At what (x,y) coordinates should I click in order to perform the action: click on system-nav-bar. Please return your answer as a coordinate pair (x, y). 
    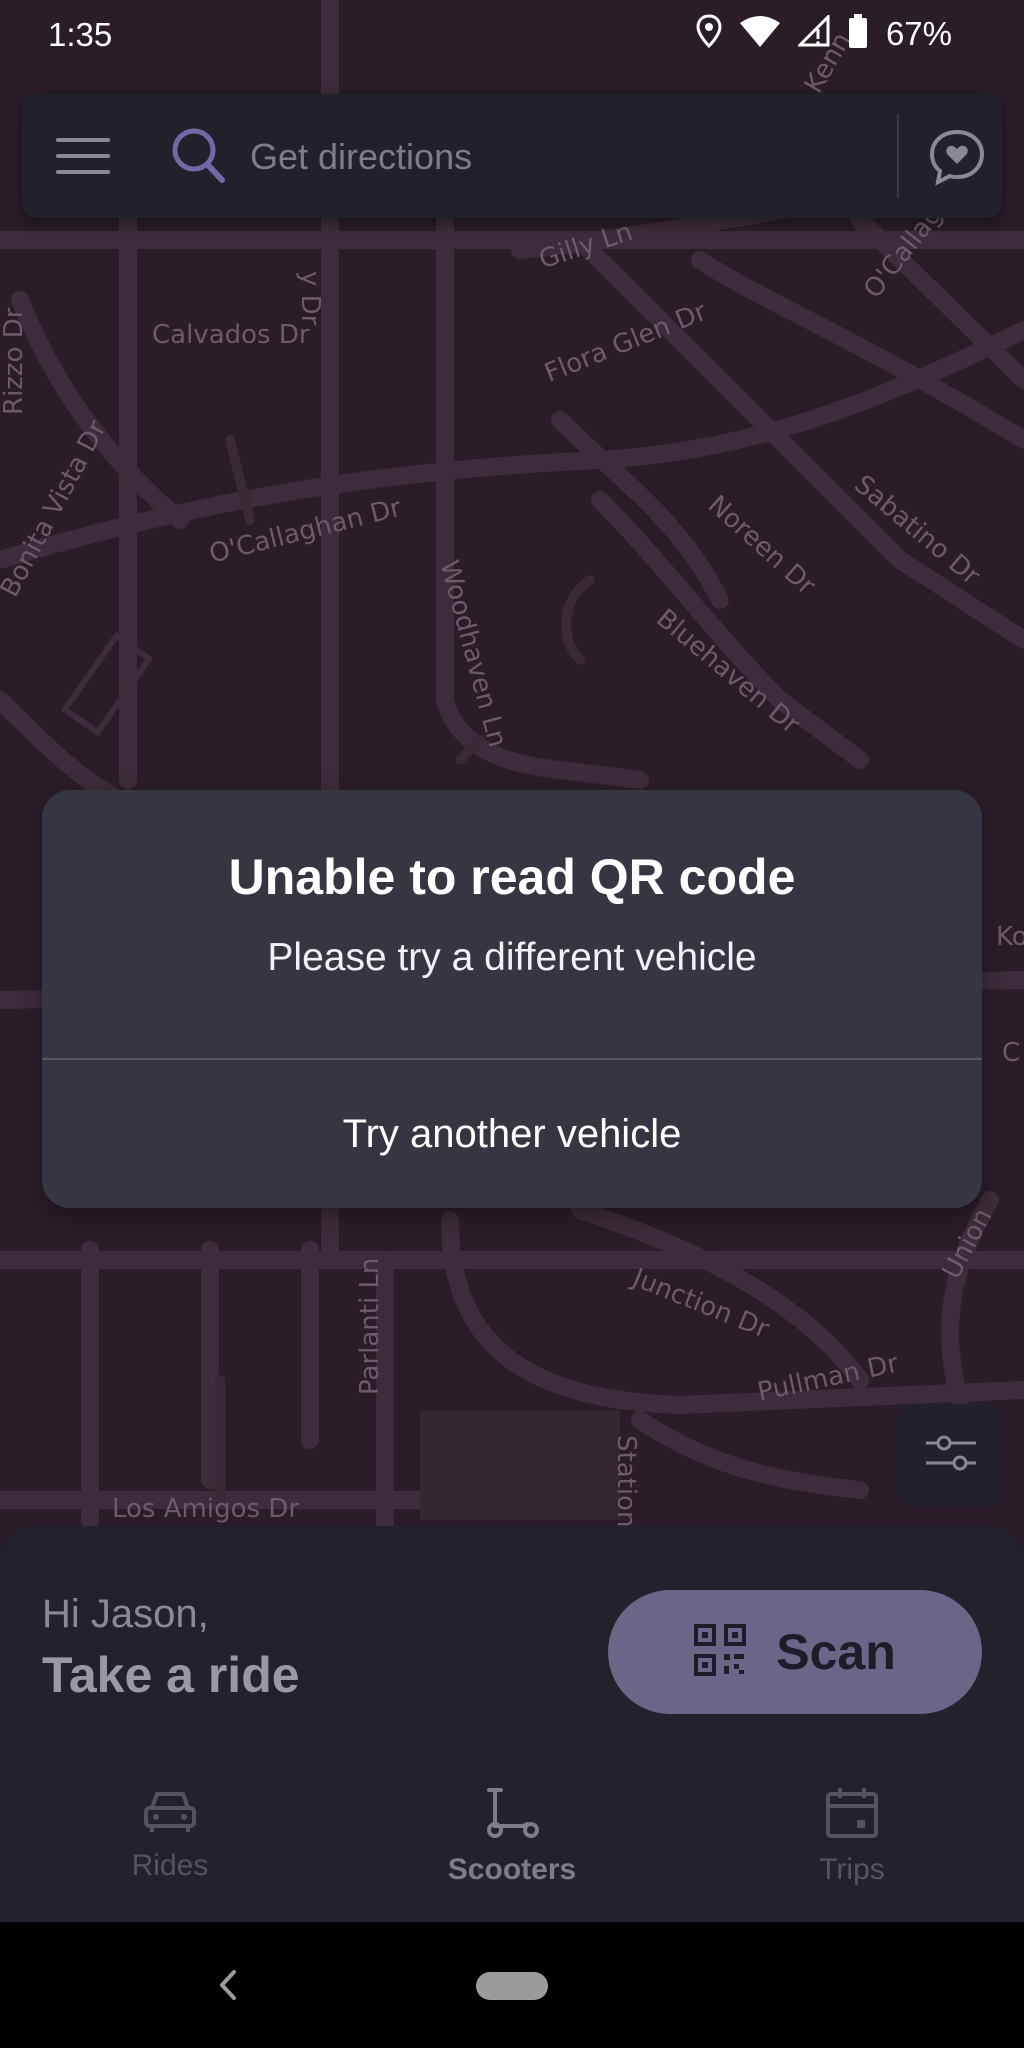
    Looking at the image, I should click on (512, 1985).